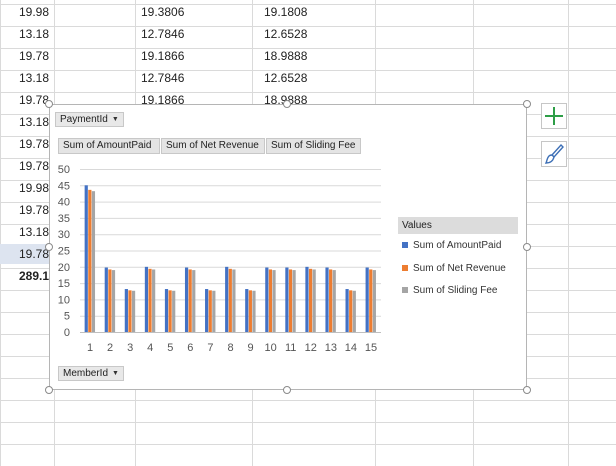  Describe the element at coordinates (49, 247) in the screenshot. I see `resize-handle-left` at that location.